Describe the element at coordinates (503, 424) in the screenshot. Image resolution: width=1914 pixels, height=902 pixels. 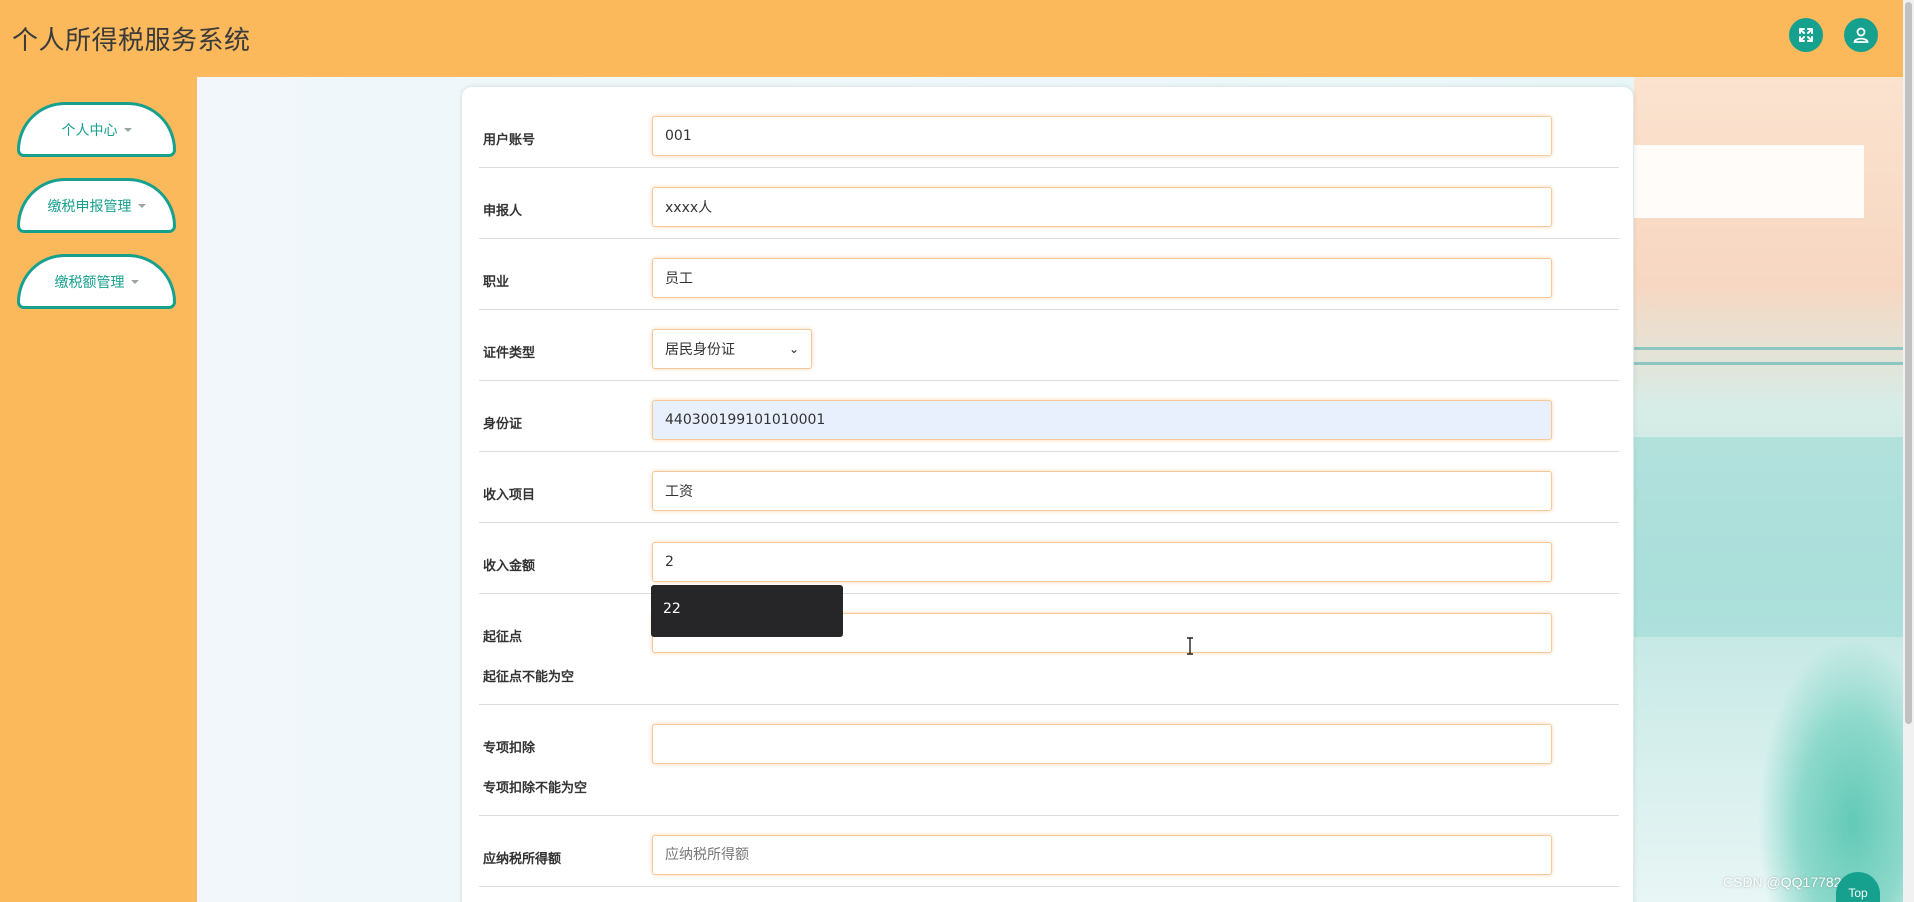
I see `id-number-label: 身份证` at that location.